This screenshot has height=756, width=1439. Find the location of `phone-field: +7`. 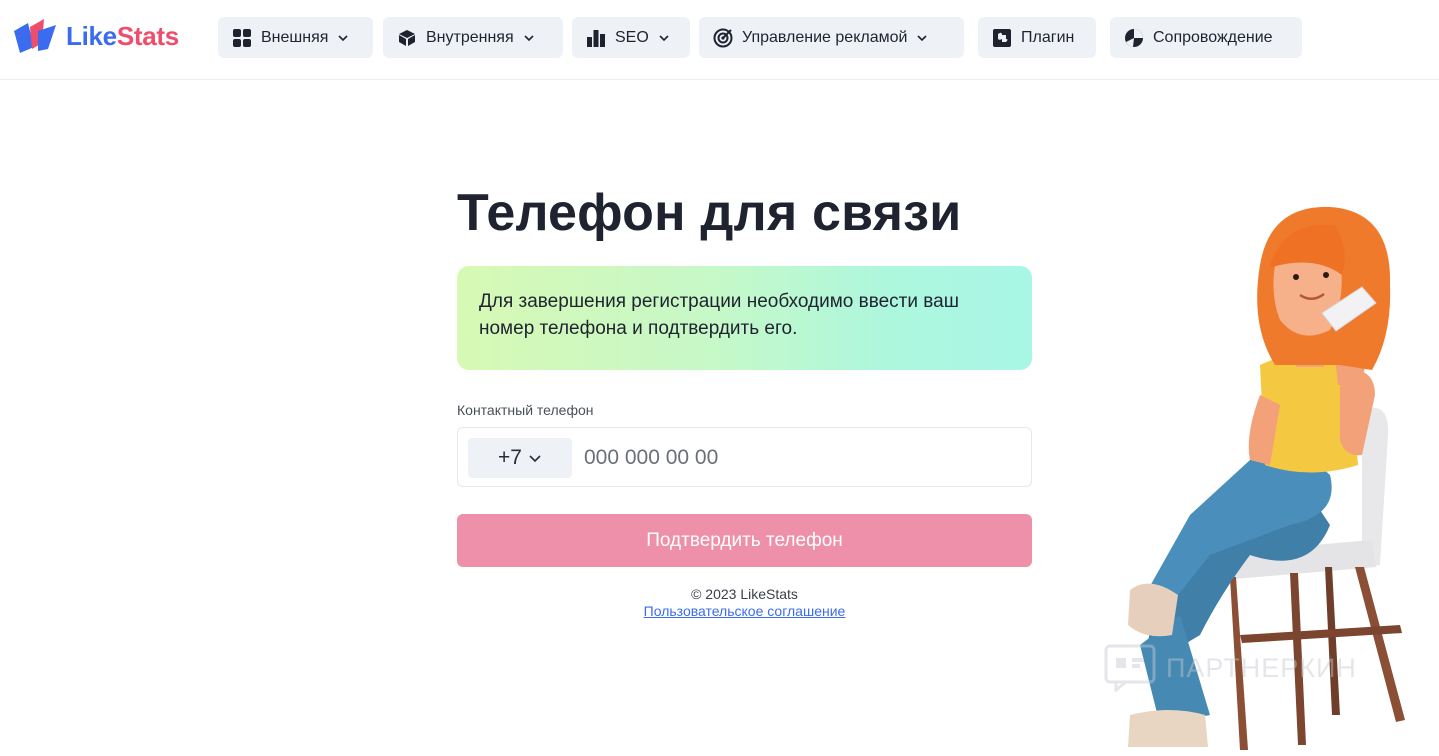

phone-field: +7 is located at coordinates (744, 457).